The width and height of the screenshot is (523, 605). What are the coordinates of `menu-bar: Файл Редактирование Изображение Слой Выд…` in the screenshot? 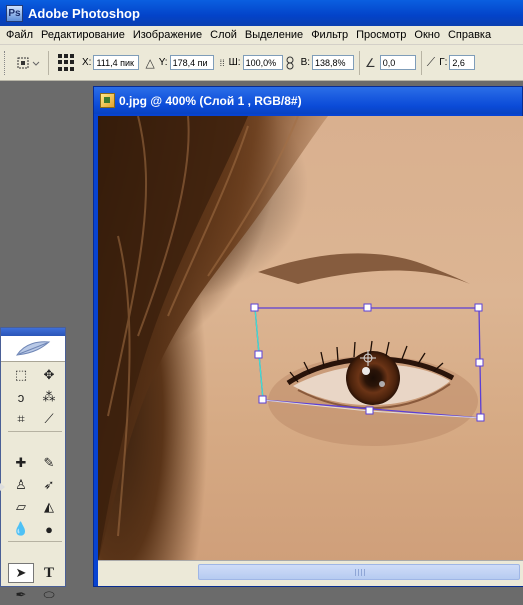 It's located at (261, 35).